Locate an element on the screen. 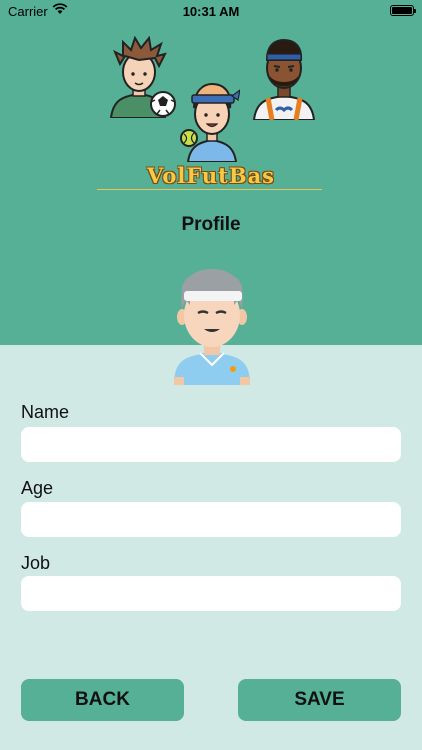 The image size is (422, 750). age-field is located at coordinates (211, 519).